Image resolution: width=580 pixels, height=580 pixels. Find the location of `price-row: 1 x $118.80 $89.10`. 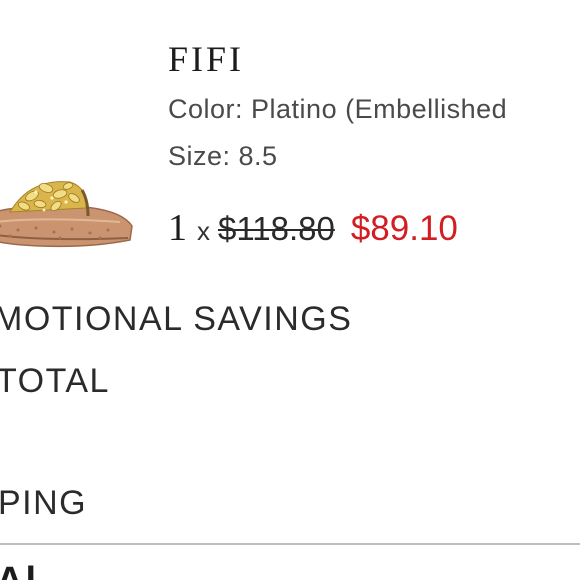

price-row: 1 x $118.80 $89.10 is located at coordinates (313, 228).